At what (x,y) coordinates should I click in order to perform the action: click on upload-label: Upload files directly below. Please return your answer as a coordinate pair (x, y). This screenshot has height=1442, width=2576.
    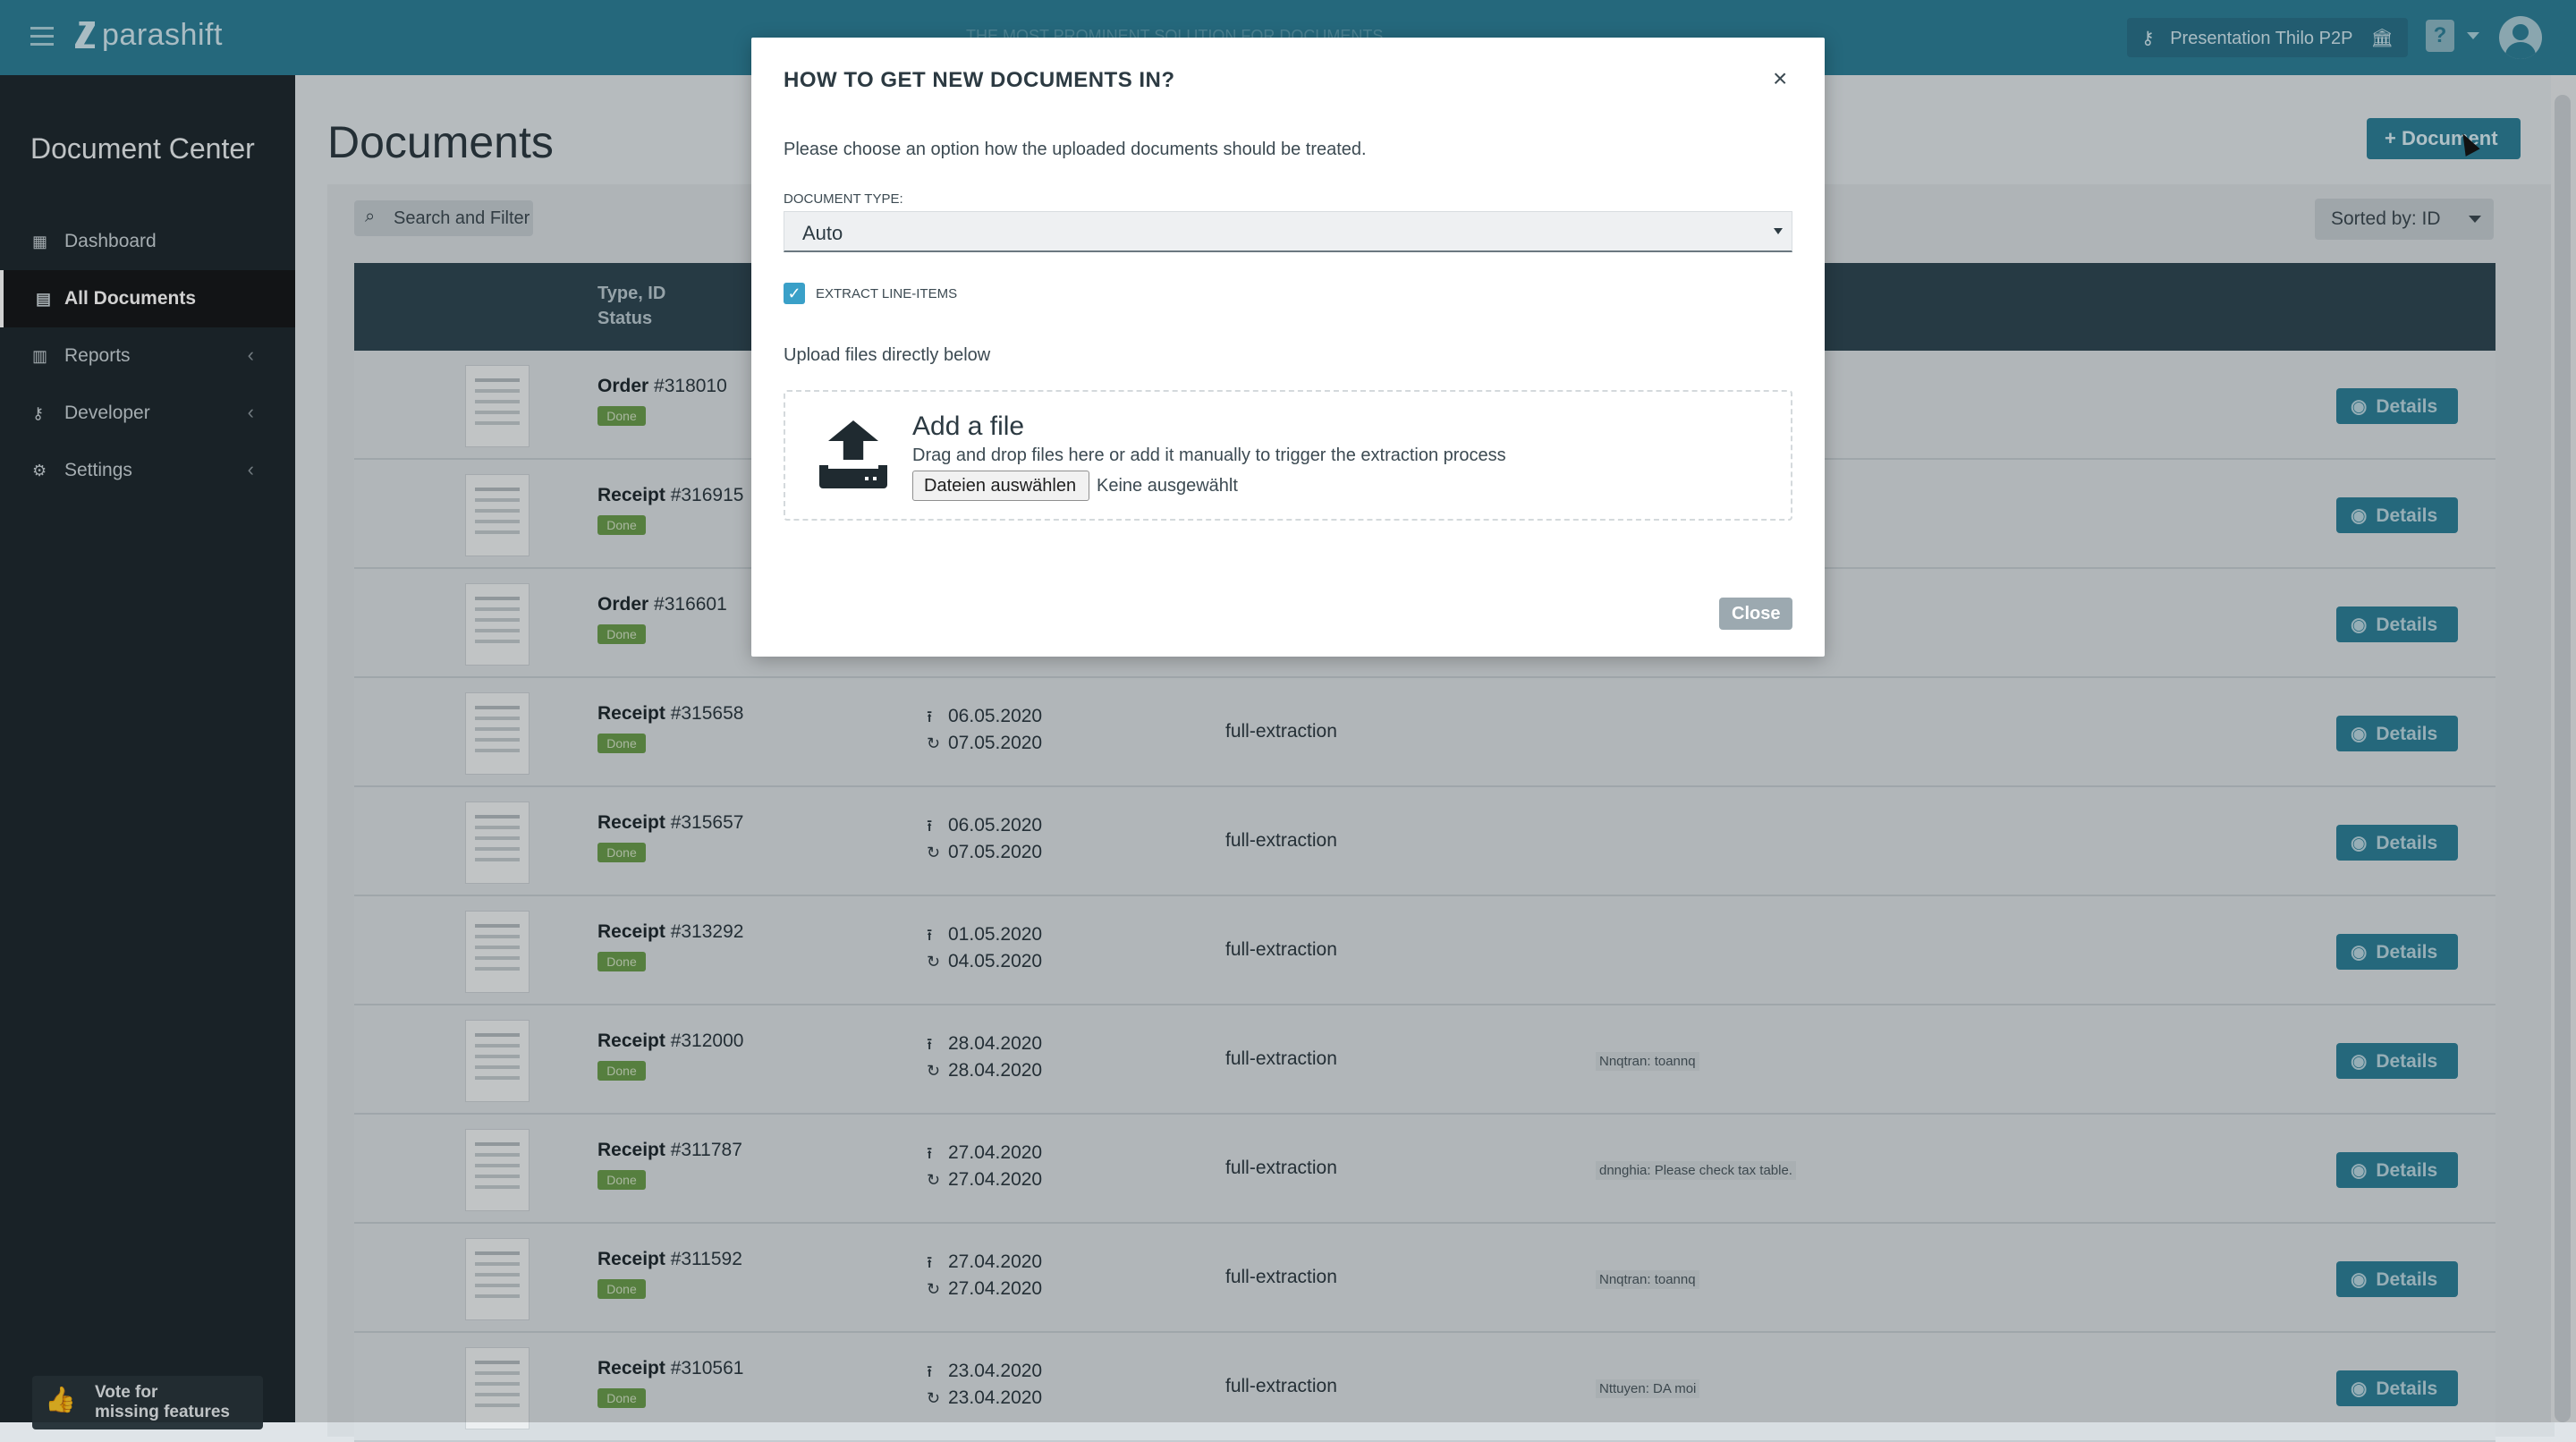
    Looking at the image, I should click on (887, 355).